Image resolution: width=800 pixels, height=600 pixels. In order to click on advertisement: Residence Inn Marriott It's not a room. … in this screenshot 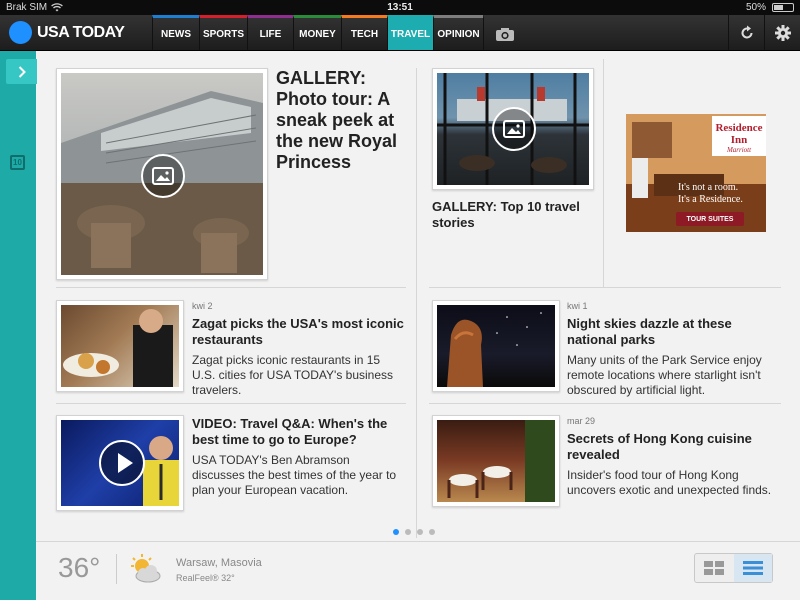, I will do `click(696, 173)`.